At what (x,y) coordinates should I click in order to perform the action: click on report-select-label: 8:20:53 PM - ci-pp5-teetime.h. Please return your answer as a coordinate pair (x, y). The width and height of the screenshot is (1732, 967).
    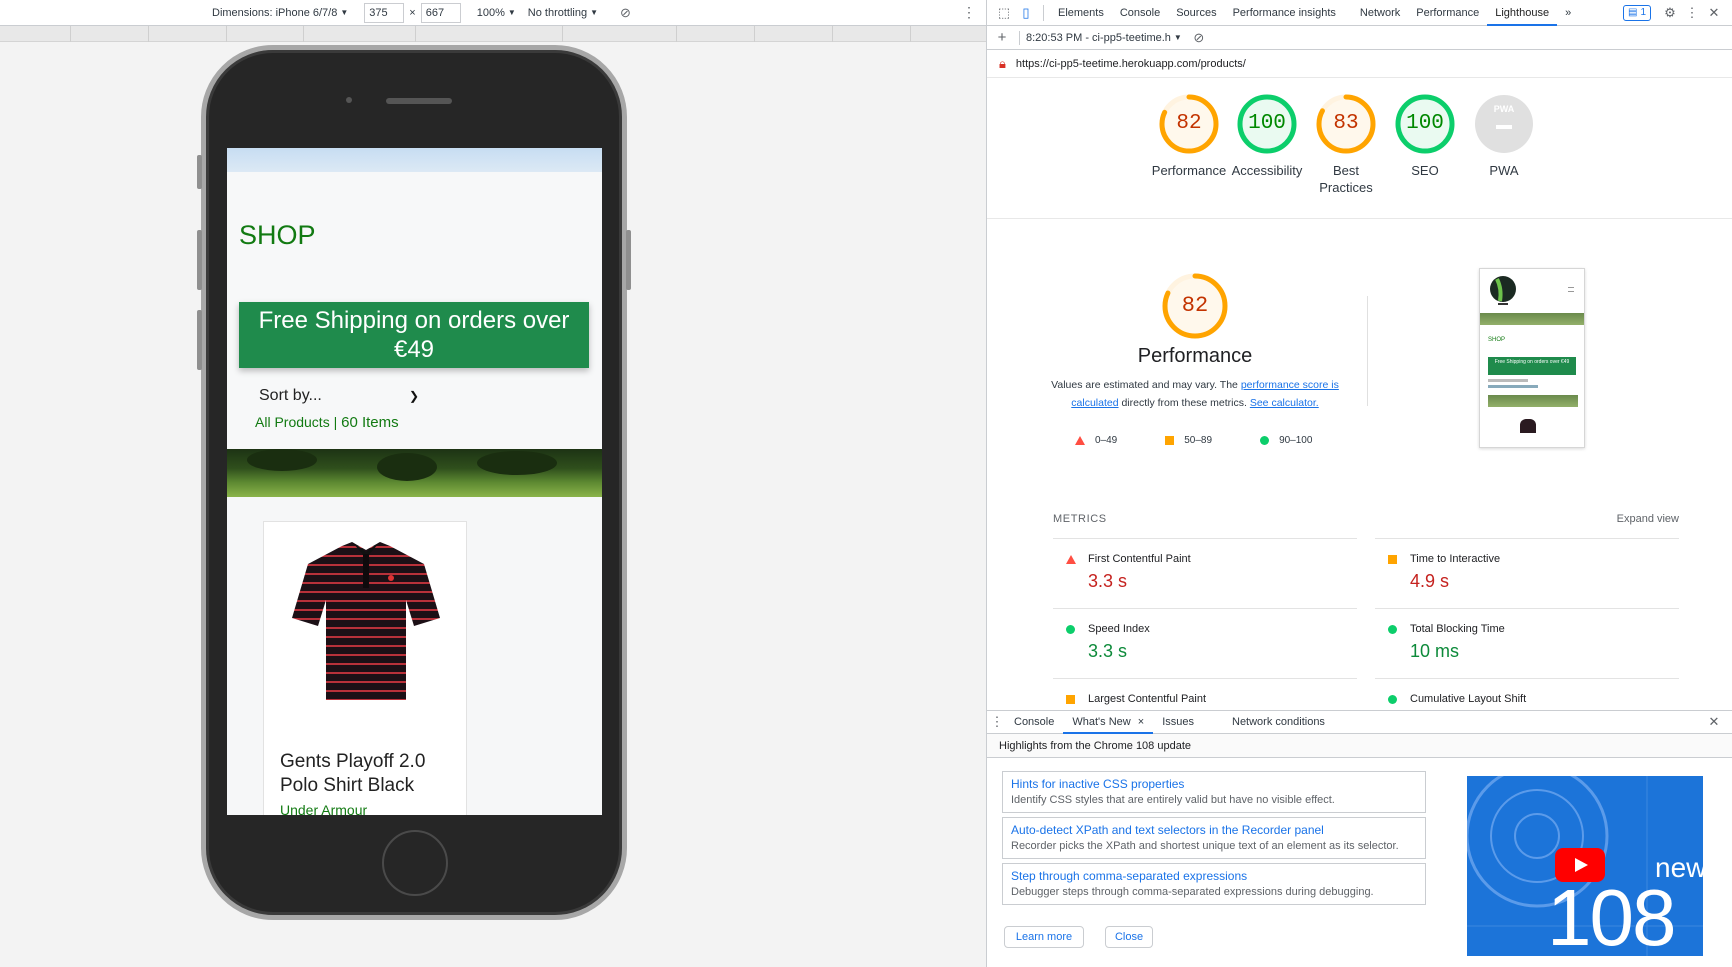
    Looking at the image, I should click on (1098, 37).